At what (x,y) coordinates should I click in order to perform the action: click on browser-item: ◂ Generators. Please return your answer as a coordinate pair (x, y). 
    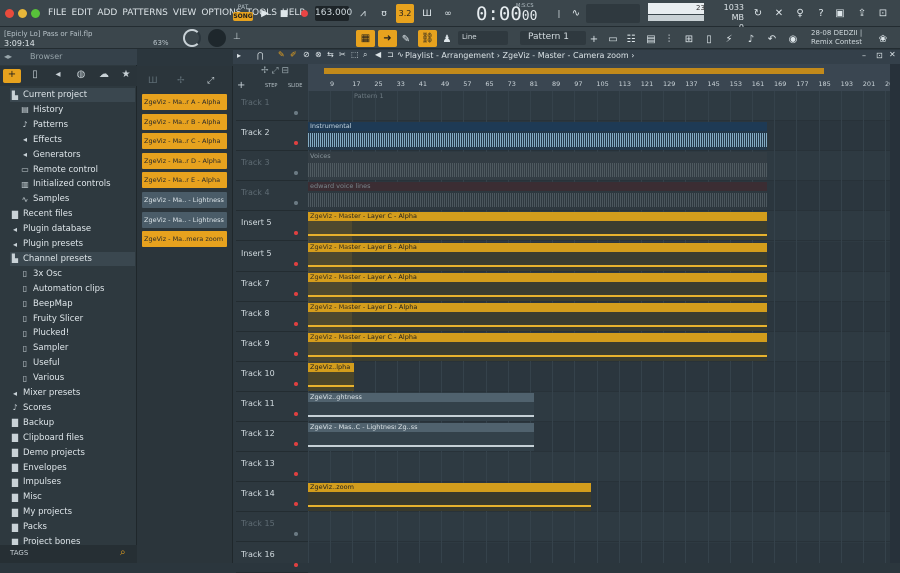
    Looking at the image, I should click on (50, 155).